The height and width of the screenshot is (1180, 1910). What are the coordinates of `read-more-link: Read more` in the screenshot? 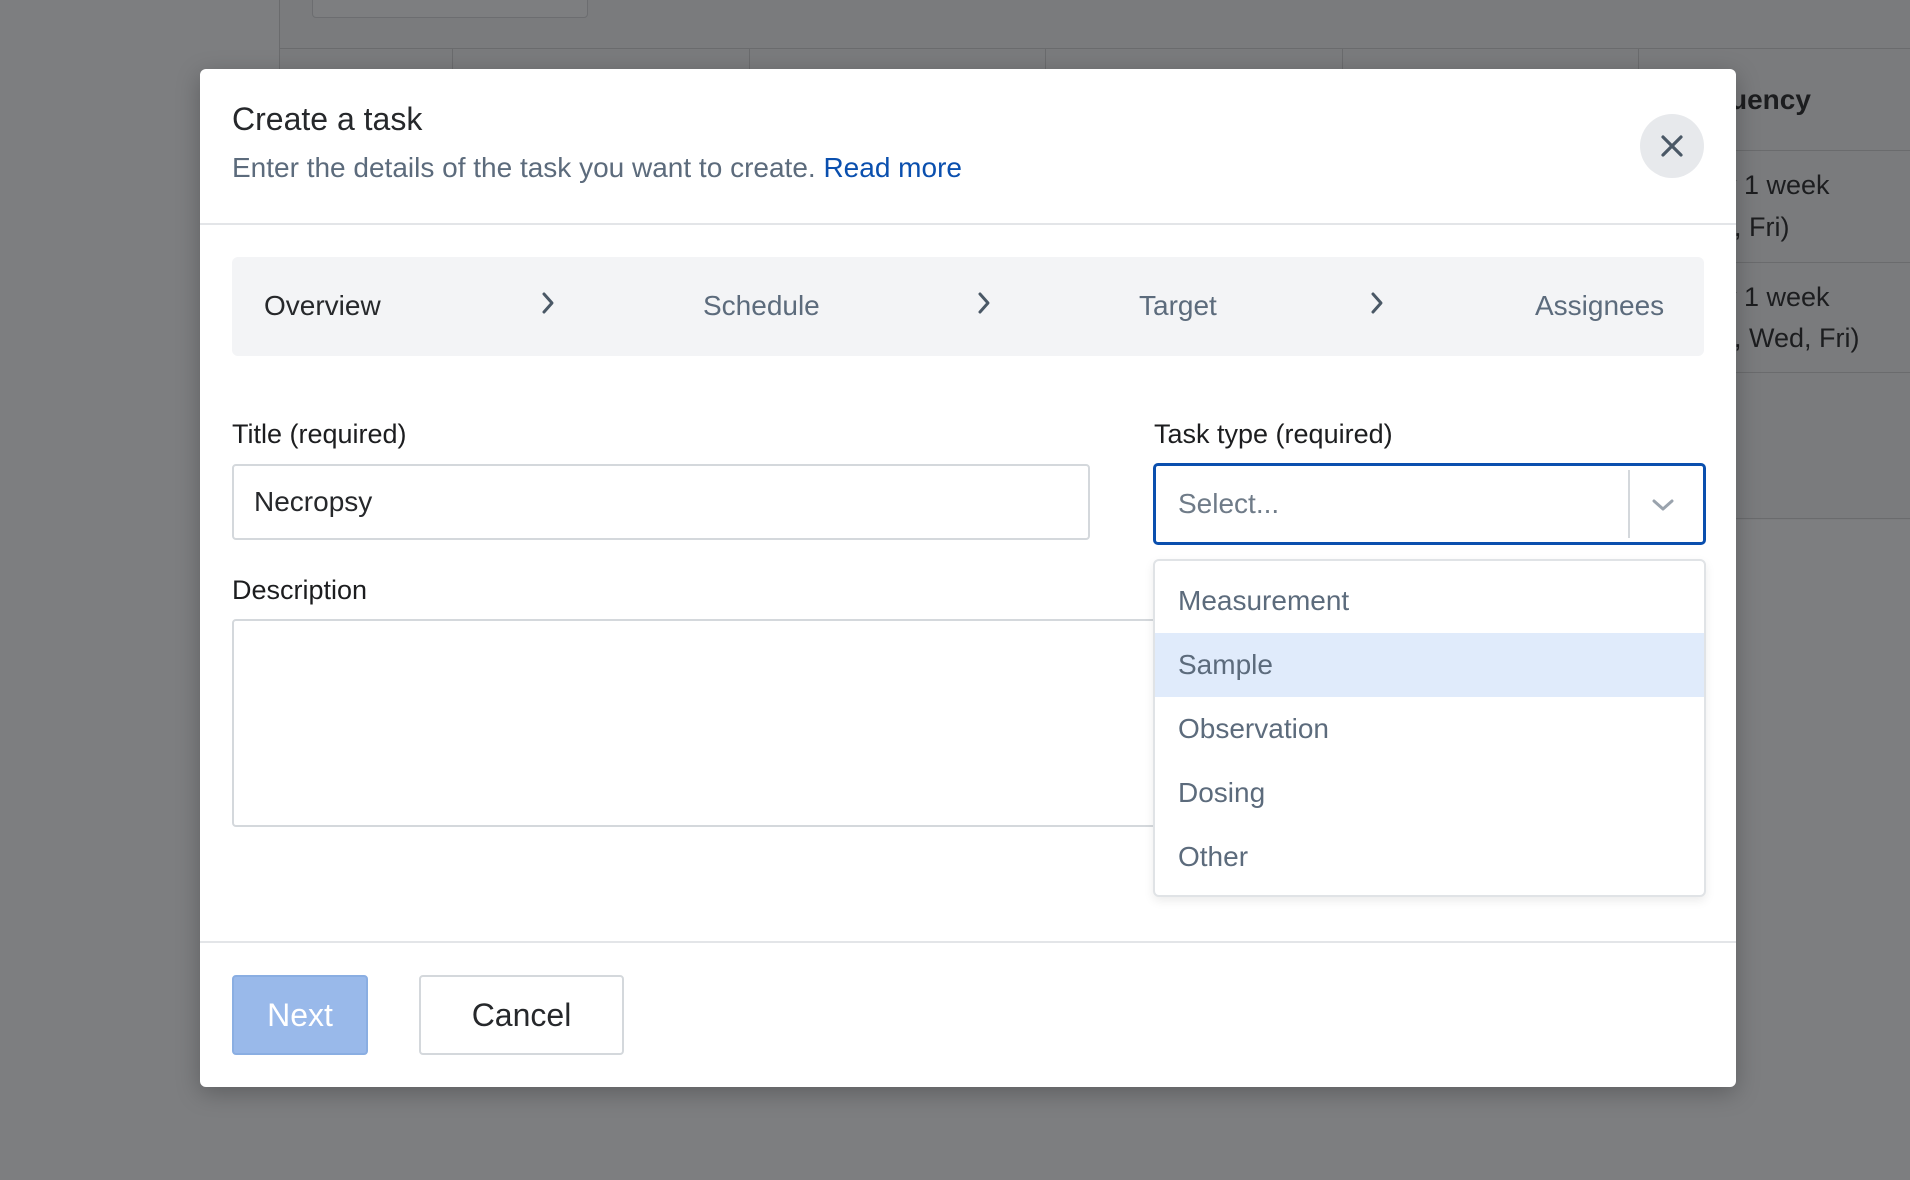 It's located at (892, 167).